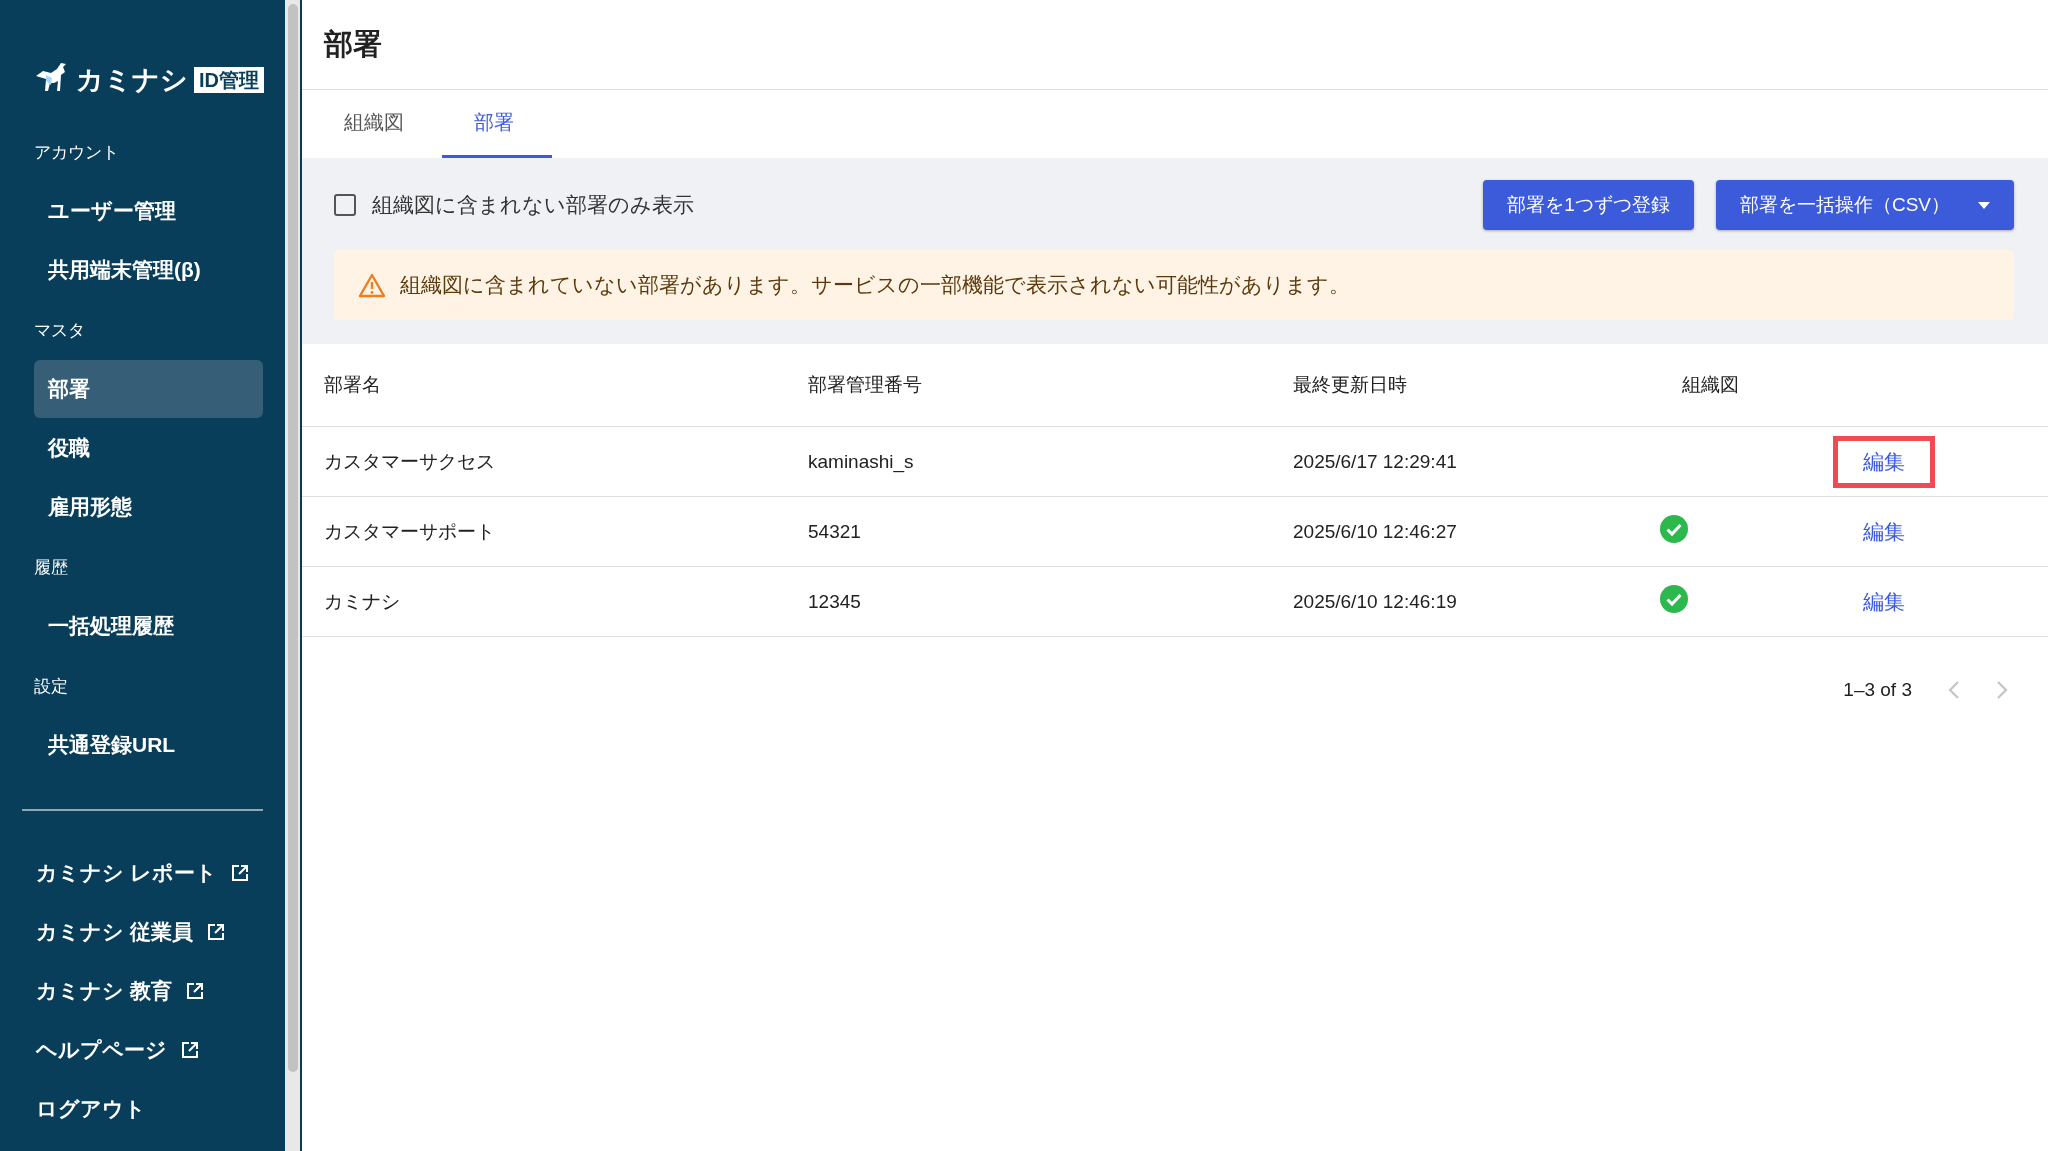 The height and width of the screenshot is (1151, 2048). What do you see at coordinates (834, 531) in the screenshot?
I see `table-cell: 54321` at bounding box center [834, 531].